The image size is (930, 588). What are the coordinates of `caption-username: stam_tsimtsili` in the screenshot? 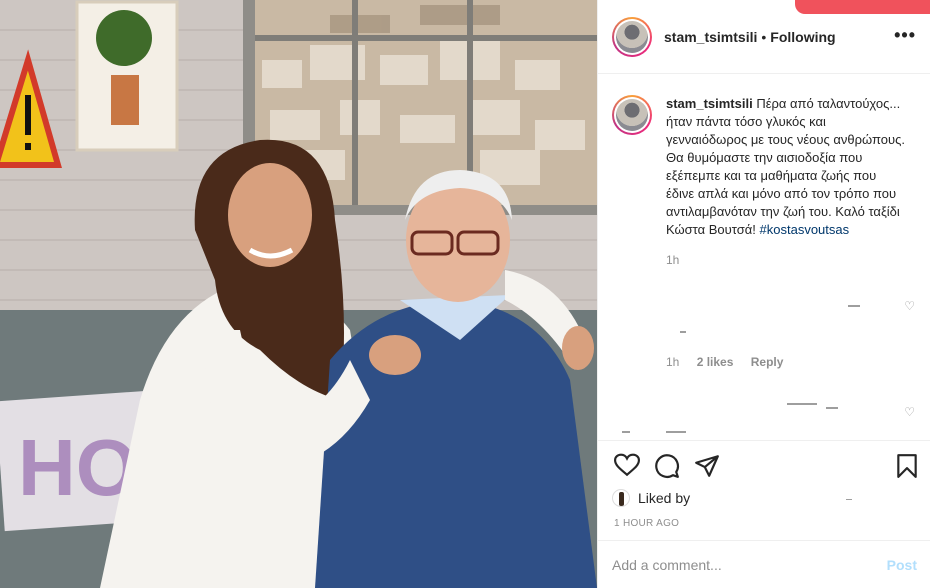 It's located at (709, 103).